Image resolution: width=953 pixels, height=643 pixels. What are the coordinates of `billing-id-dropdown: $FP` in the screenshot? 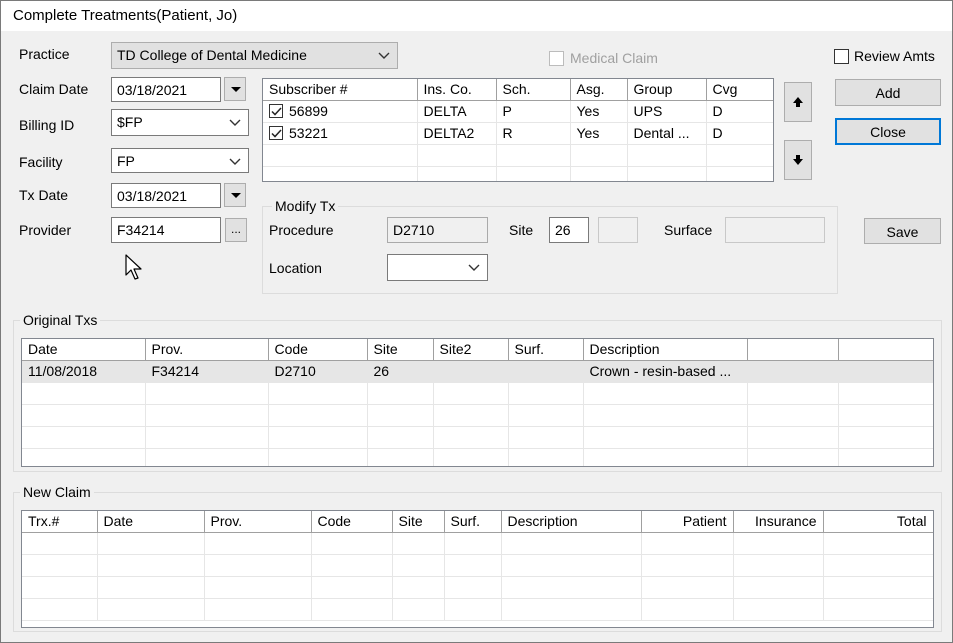 It's located at (180, 122).